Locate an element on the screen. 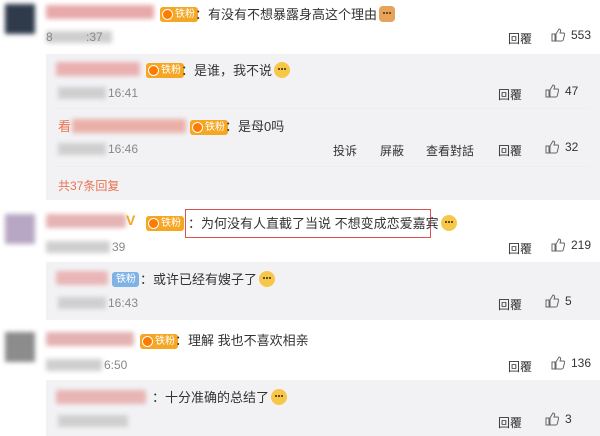 The image size is (600, 436). like-button: 5 is located at coordinates (558, 301).